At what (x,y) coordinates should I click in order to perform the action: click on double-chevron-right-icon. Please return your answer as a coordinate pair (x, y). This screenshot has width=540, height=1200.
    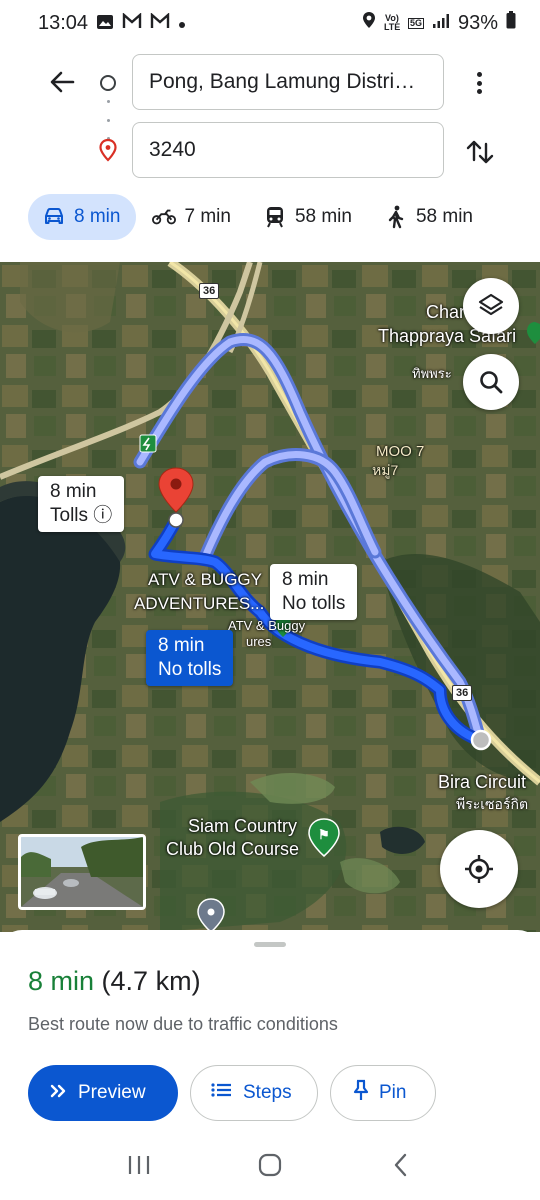
    Looking at the image, I should click on (59, 1093).